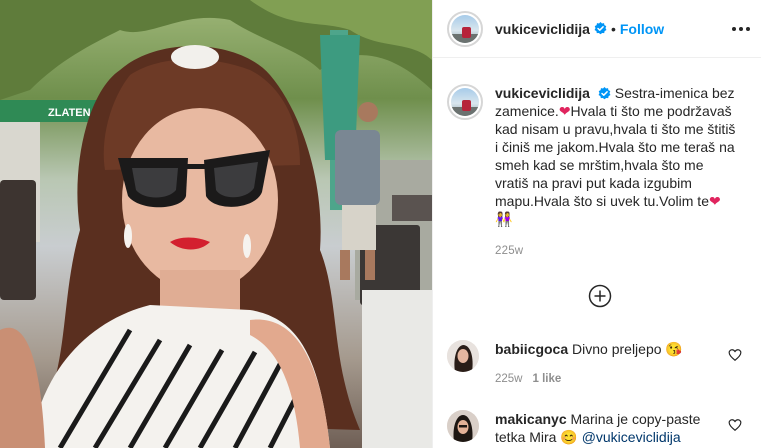 The height and width of the screenshot is (448, 761). What do you see at coordinates (617, 251) in the screenshot?
I see `post-age: 225w` at bounding box center [617, 251].